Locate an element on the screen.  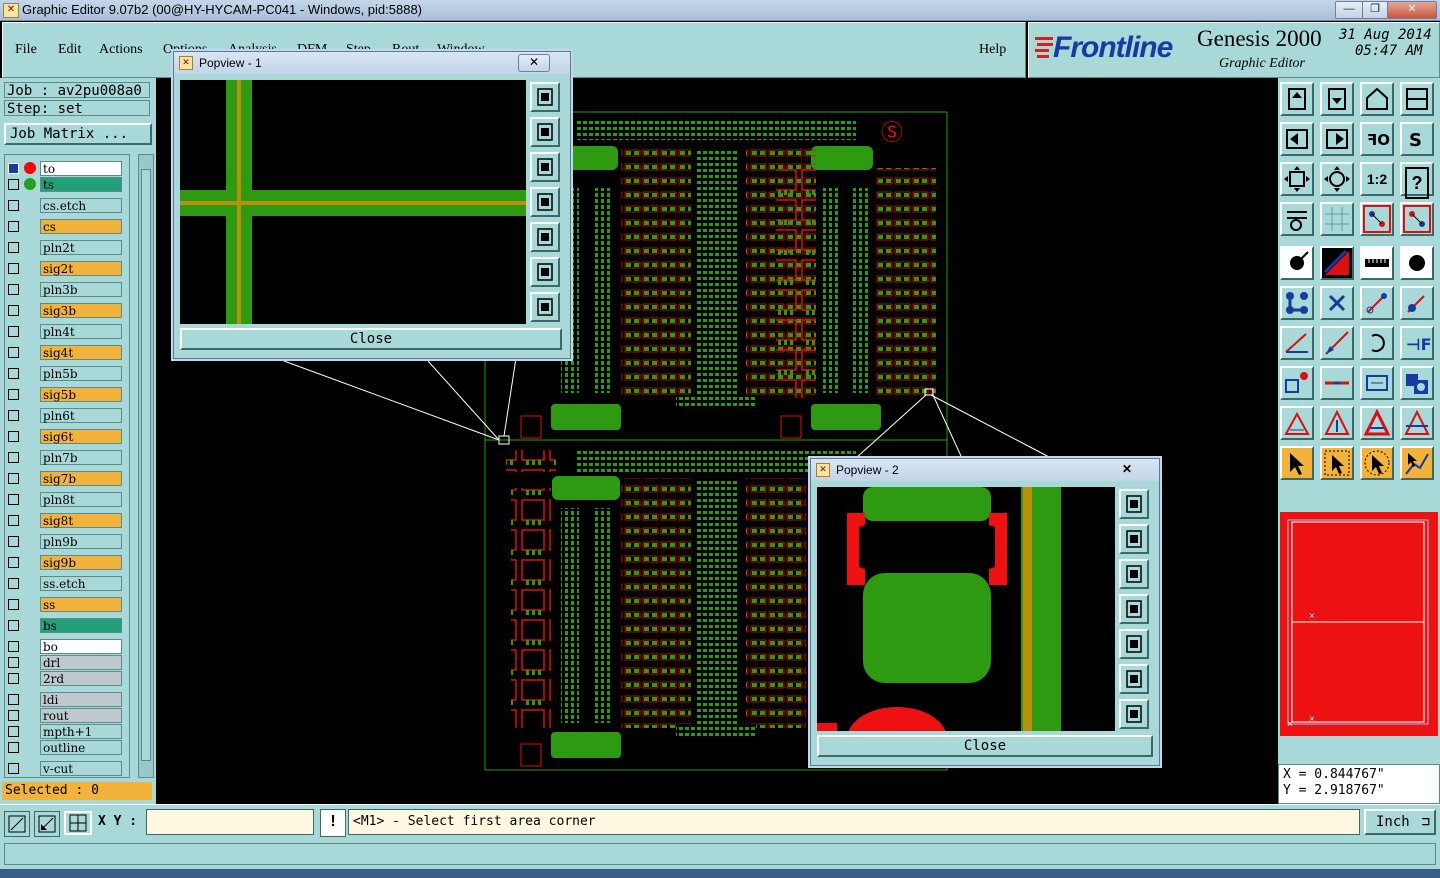
close-icon: ✕ is located at coordinates (1412, 10).